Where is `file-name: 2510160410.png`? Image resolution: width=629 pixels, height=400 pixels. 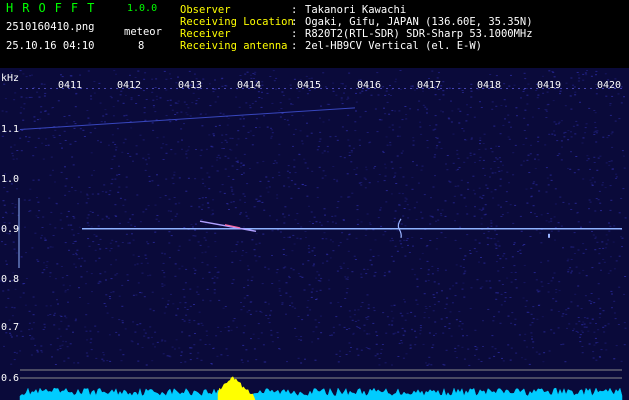 file-name: 2510160410.png is located at coordinates (50, 27).